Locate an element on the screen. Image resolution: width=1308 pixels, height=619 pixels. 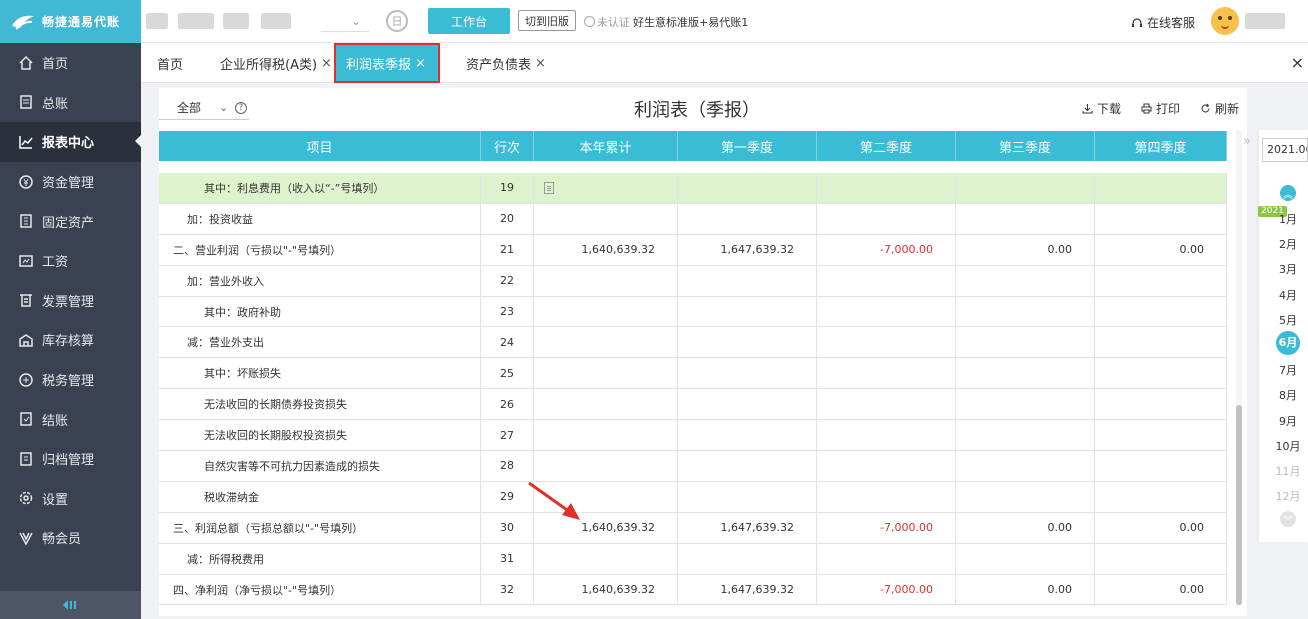
document-icon is located at coordinates (549, 187).